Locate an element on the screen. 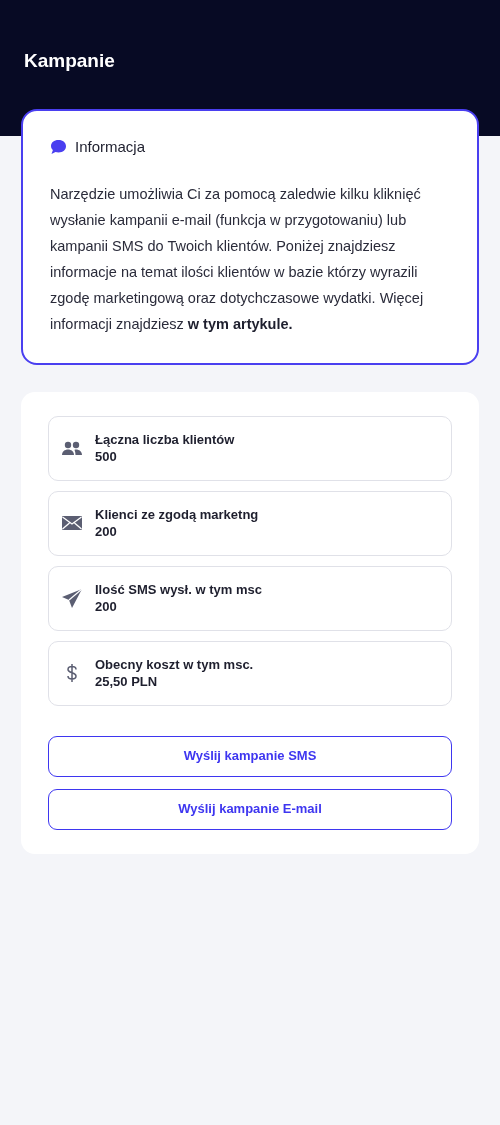 This screenshot has width=500, height=1125. chat-bubble-icon is located at coordinates (58, 147).